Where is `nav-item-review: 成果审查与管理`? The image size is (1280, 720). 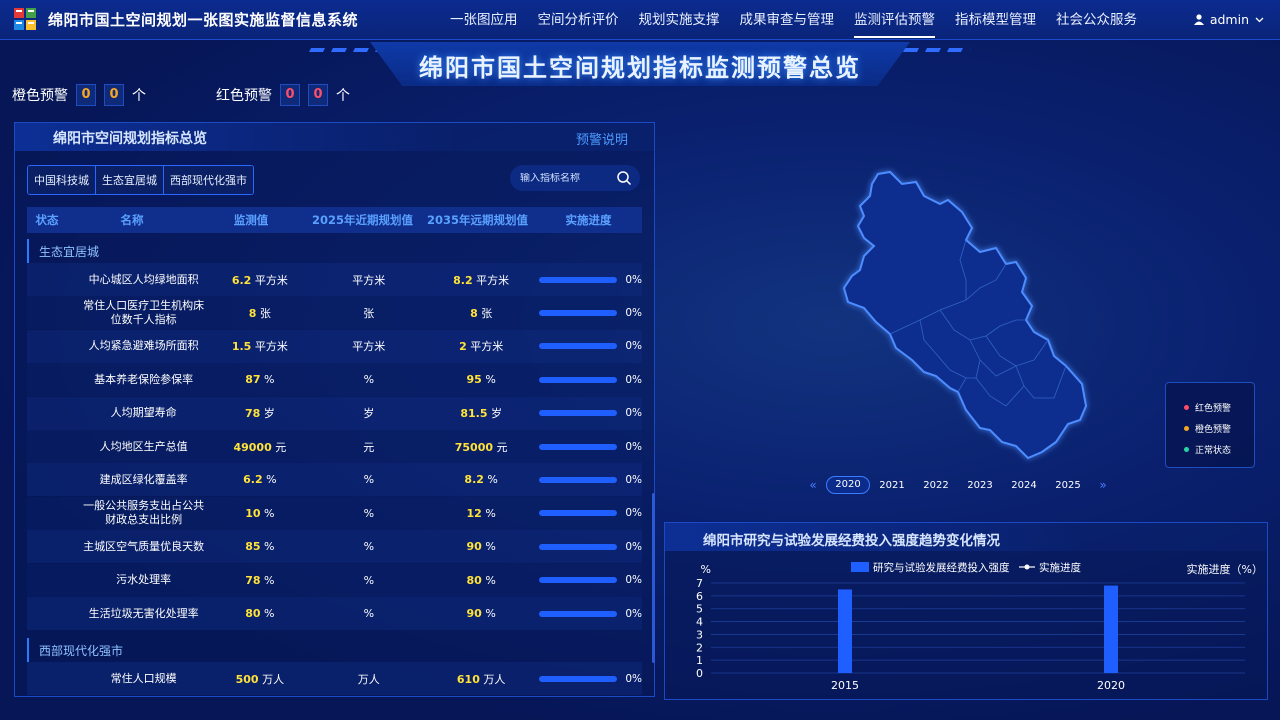
nav-item-review: 成果审查与管理 is located at coordinates (787, 20).